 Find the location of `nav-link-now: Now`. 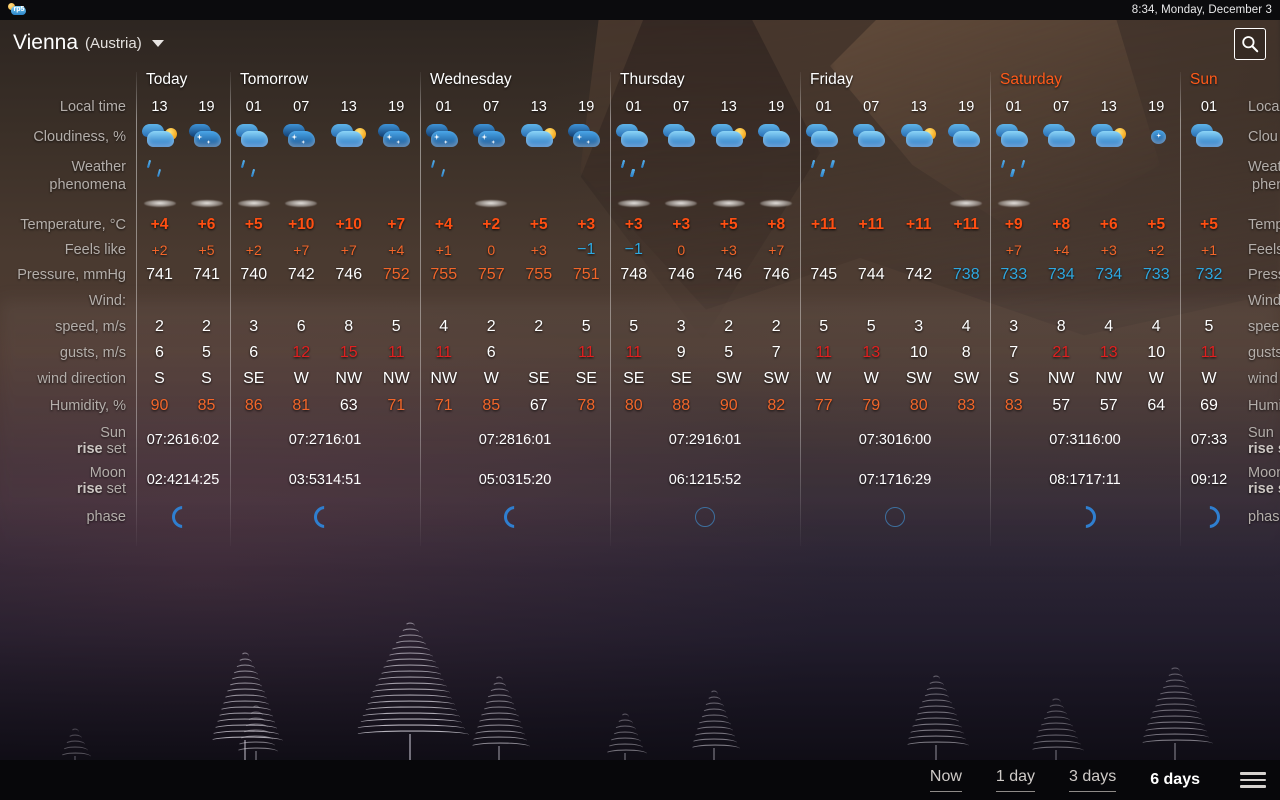

nav-link-now: Now is located at coordinates (945, 780).